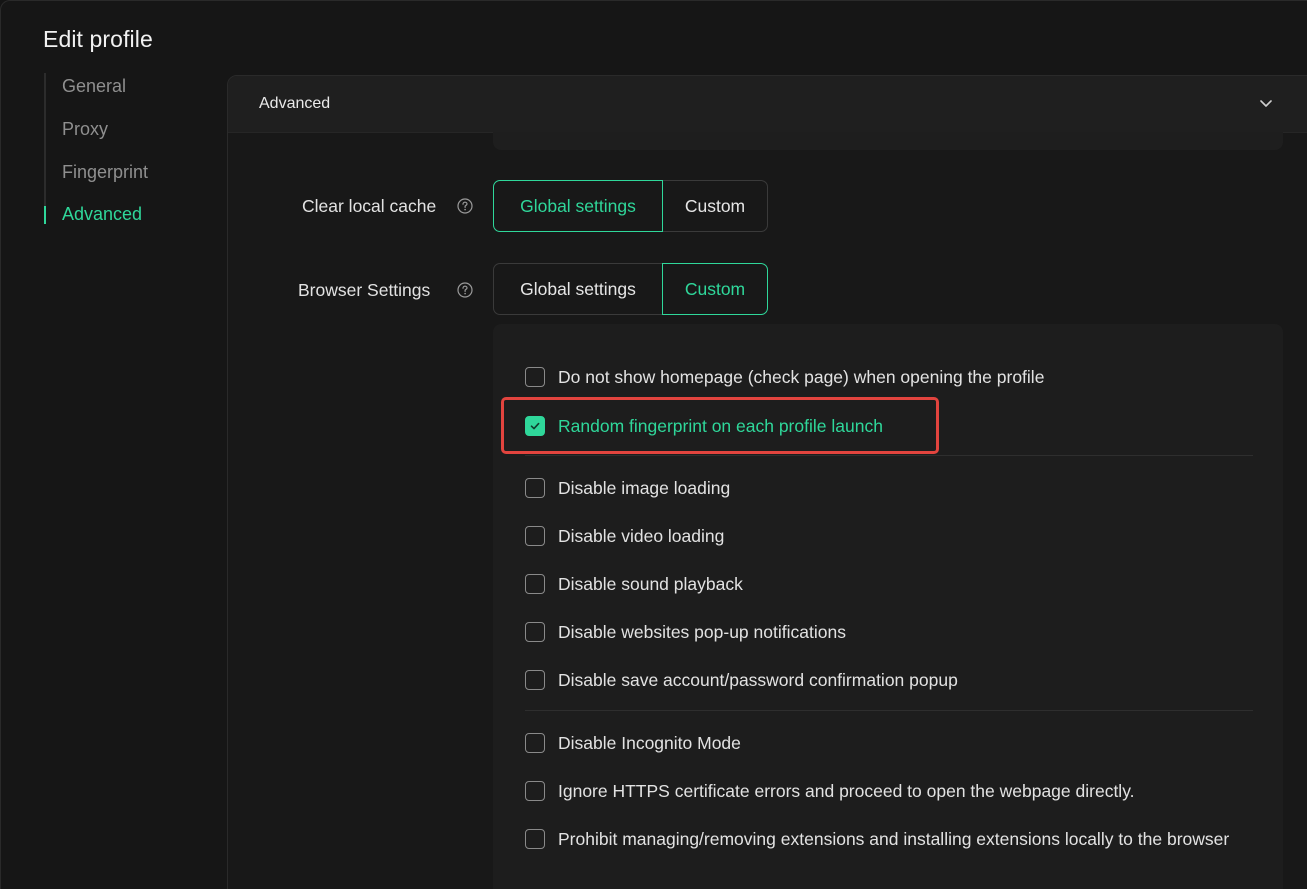 The width and height of the screenshot is (1307, 889). Describe the element at coordinates (1266, 103) in the screenshot. I see `chevron-down-icon` at that location.